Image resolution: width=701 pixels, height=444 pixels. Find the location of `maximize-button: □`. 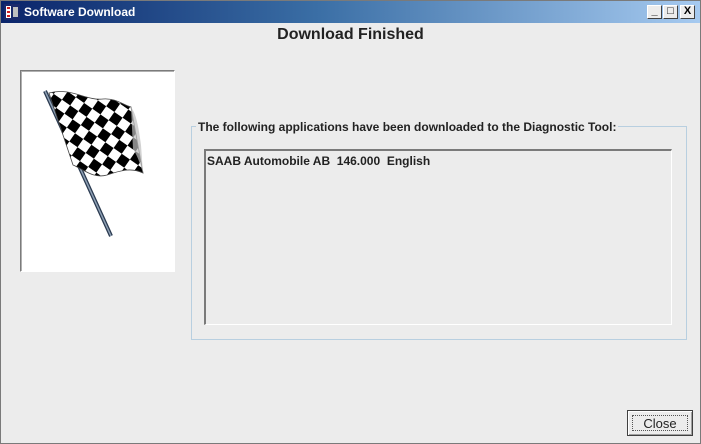

maximize-button: □ is located at coordinates (670, 12).